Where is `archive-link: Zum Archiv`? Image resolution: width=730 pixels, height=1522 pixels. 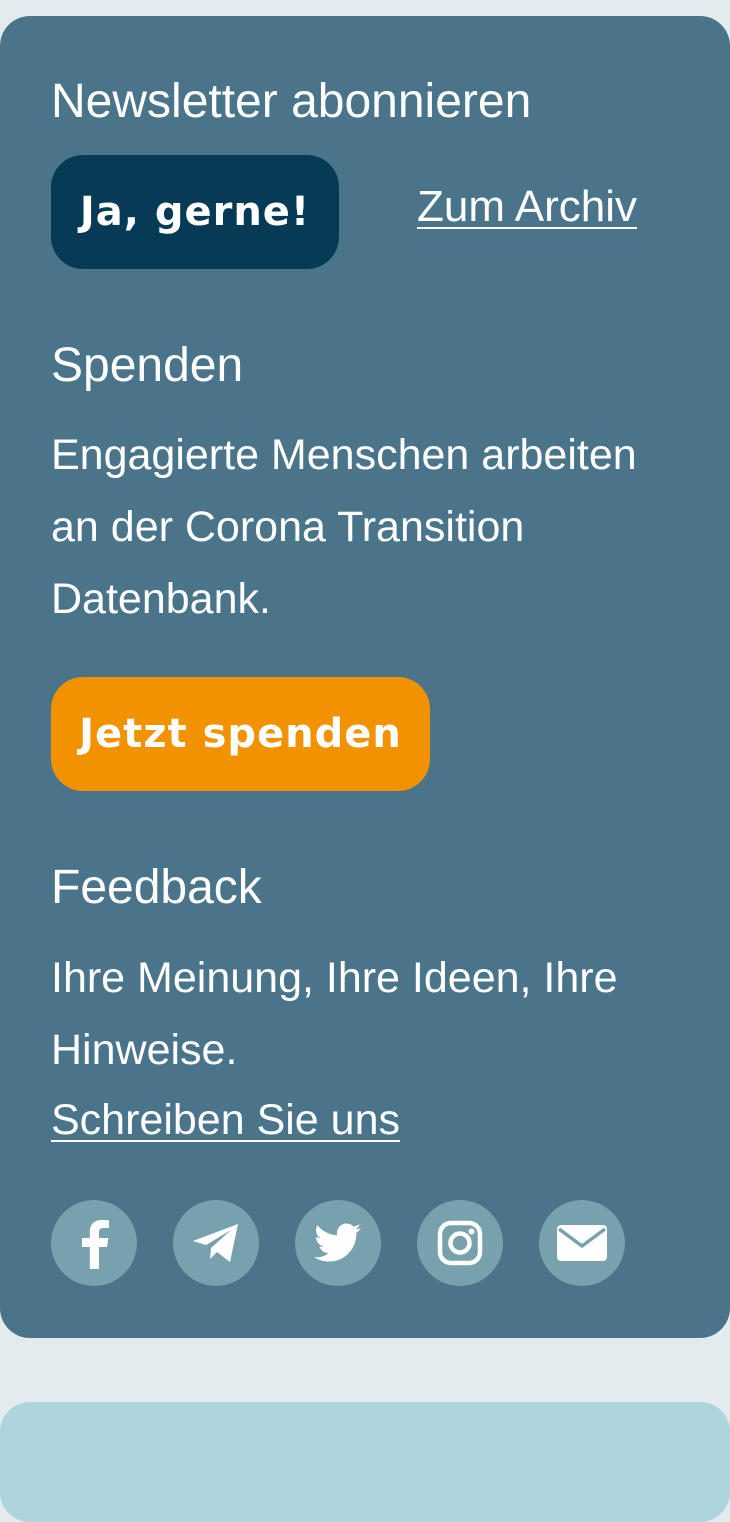
archive-link: Zum Archiv is located at coordinates (527, 207).